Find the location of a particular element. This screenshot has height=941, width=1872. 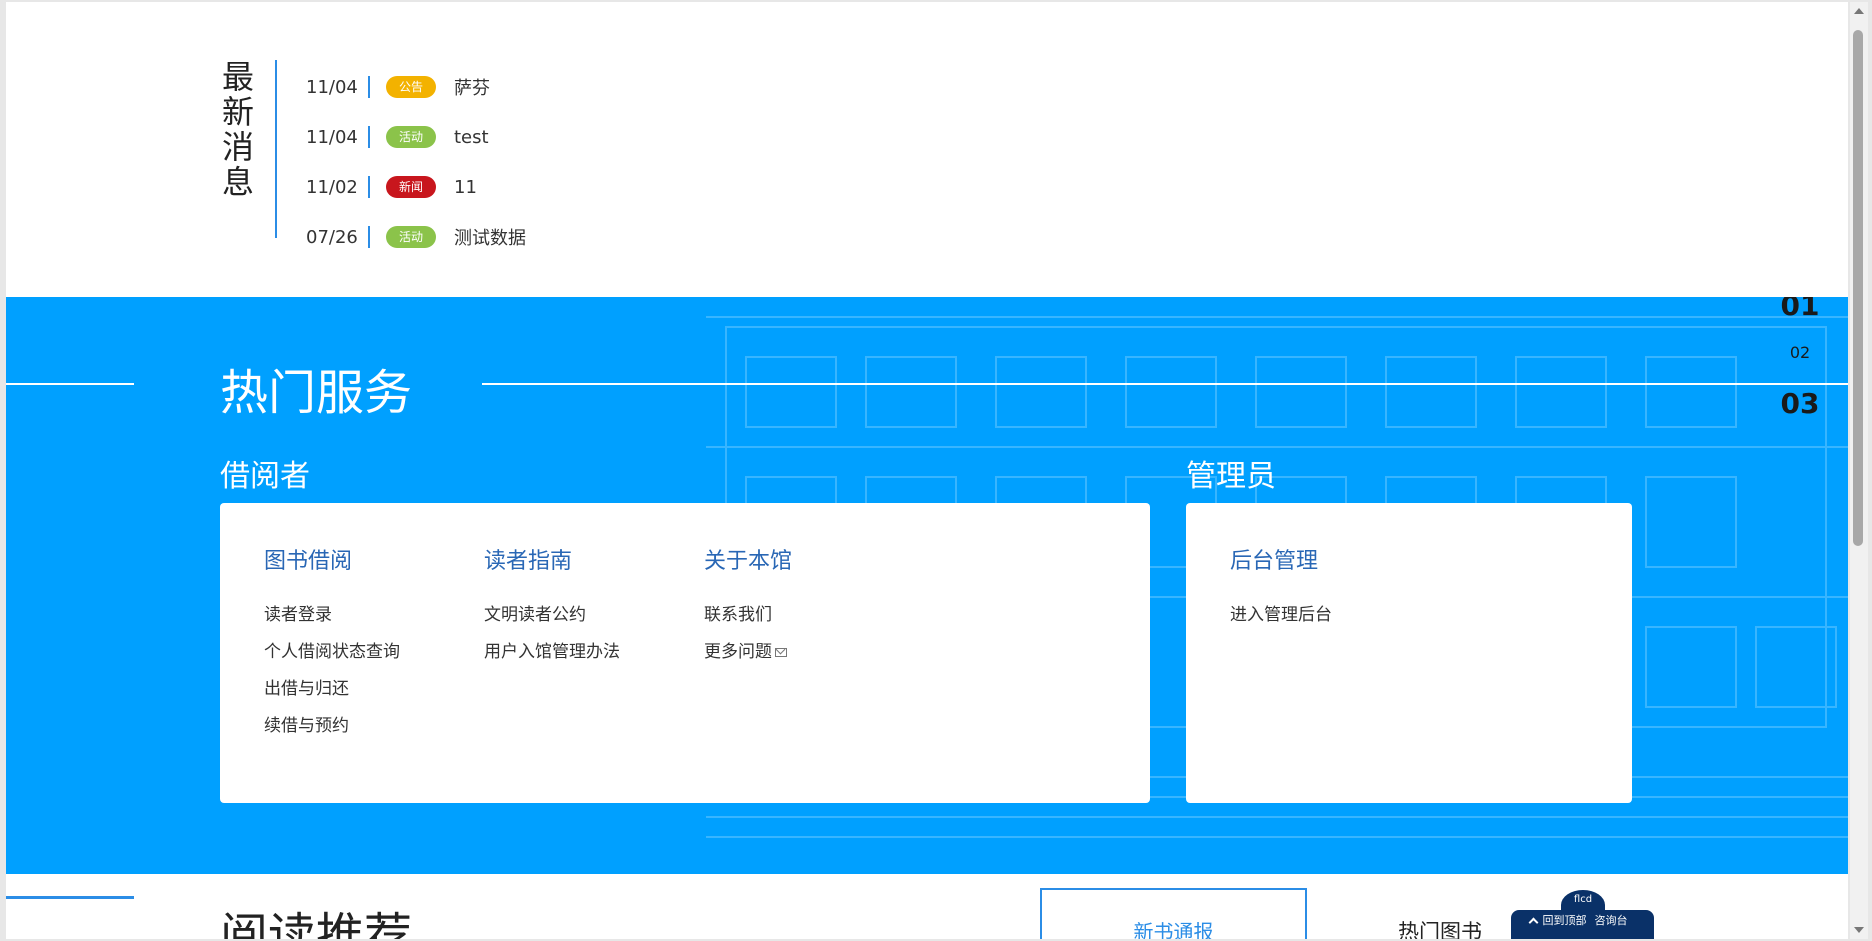

hot-books-tab: 热门图书 is located at coordinates (1440, 927).